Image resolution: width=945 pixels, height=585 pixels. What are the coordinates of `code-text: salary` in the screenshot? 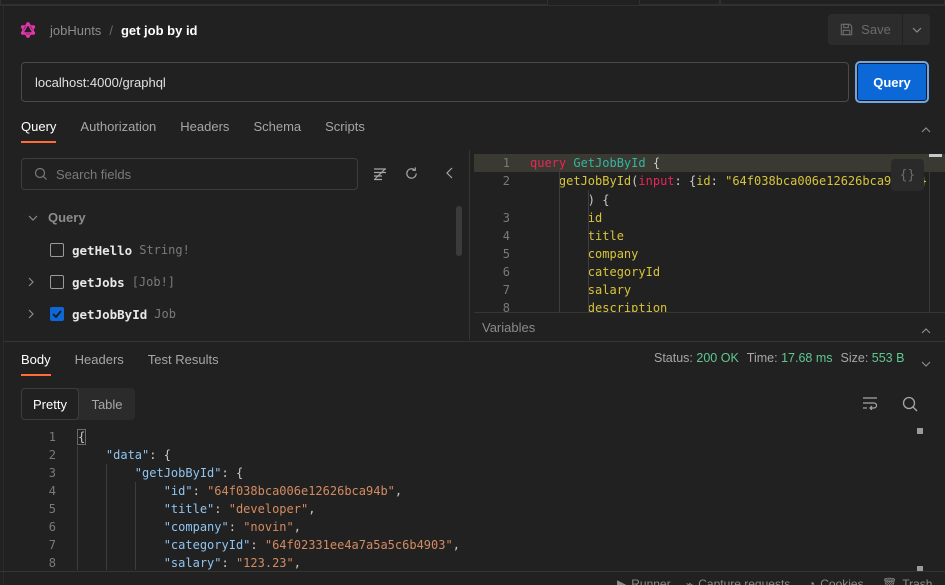 It's located at (609, 290).